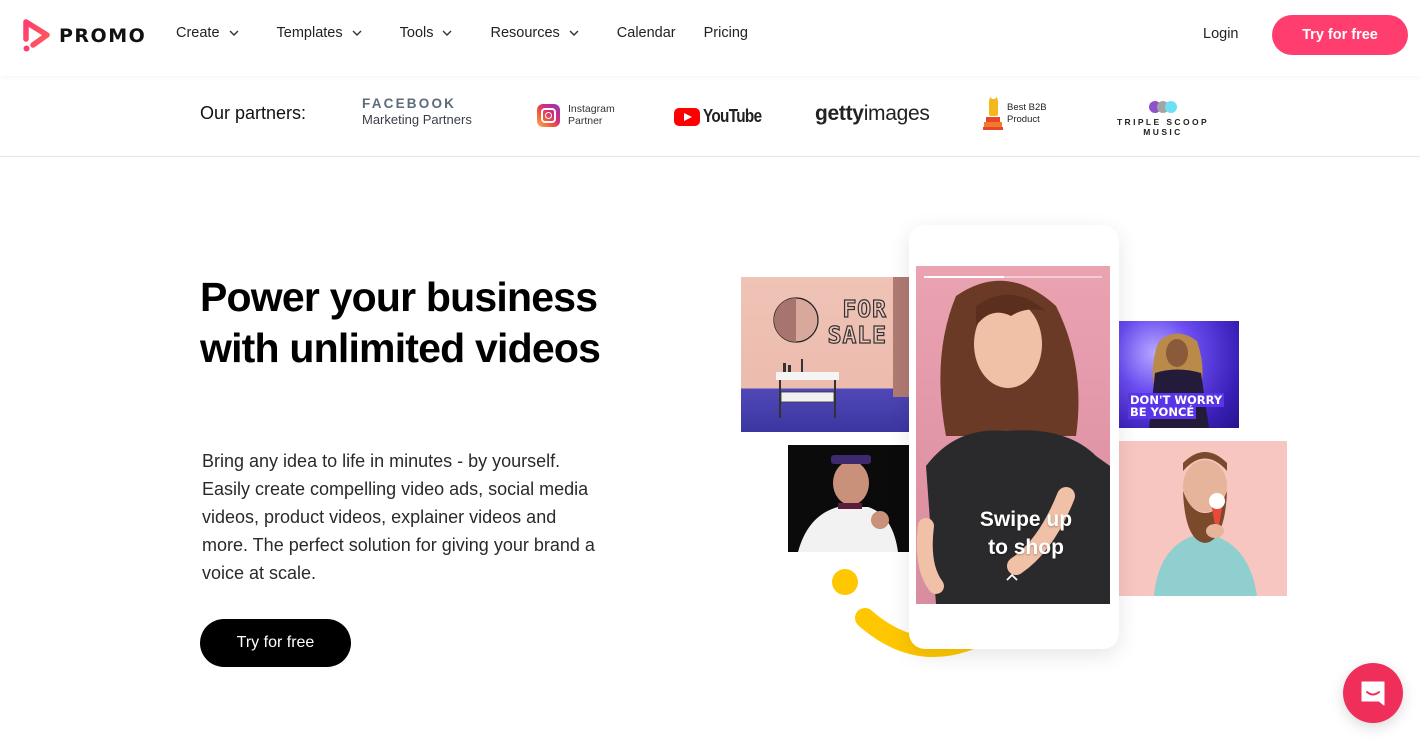  I want to click on chat-widget-button, so click(1373, 693).